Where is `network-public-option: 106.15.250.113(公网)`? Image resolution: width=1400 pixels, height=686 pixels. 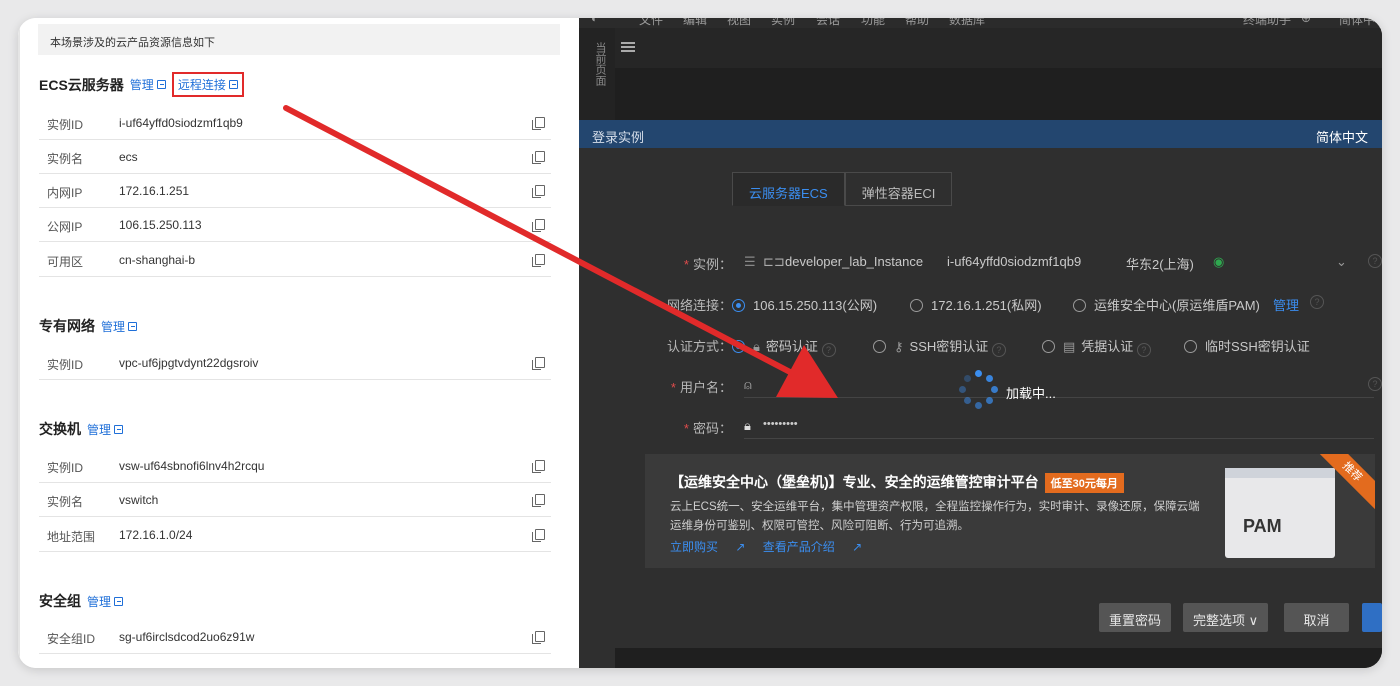 network-public-option: 106.15.250.113(公网) is located at coordinates (804, 304).